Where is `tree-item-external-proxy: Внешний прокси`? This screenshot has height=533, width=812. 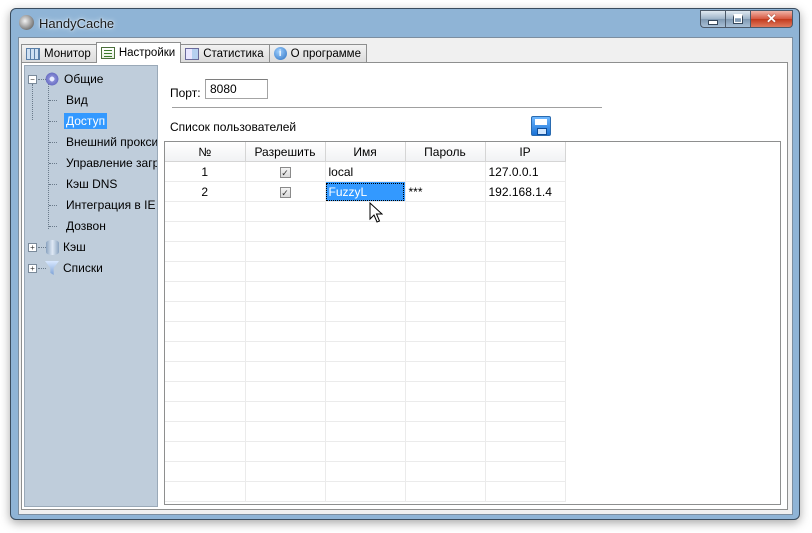 tree-item-external-proxy: Внешний прокси is located at coordinates (103, 142).